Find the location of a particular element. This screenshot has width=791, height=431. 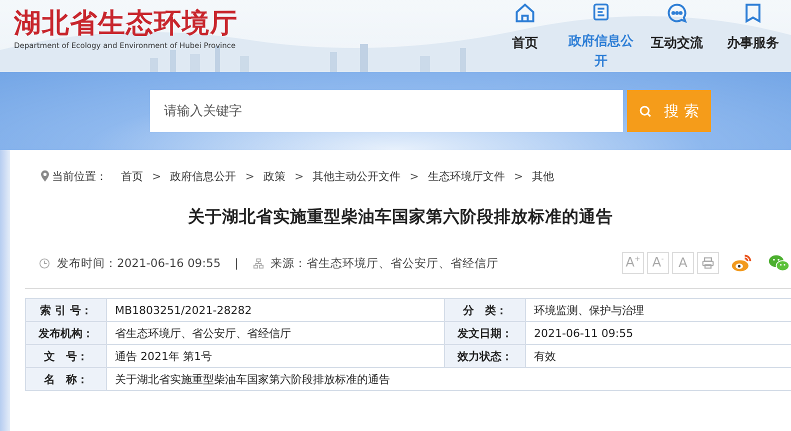

article-title: 关于湖北省实施重型柴油车国家第六阶段排放标准的通告 is located at coordinates (400, 217).